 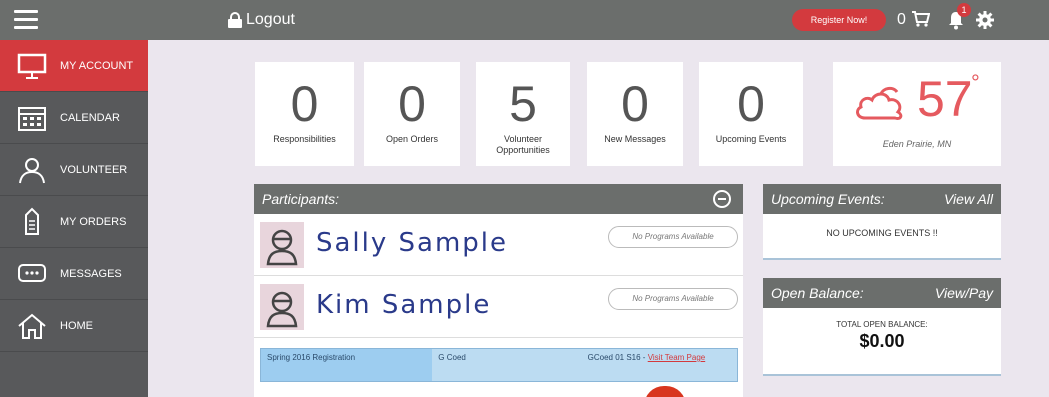 I want to click on open-balance-panel: TOTAL OPEN BALANCE: $0.00, so click(x=882, y=342).